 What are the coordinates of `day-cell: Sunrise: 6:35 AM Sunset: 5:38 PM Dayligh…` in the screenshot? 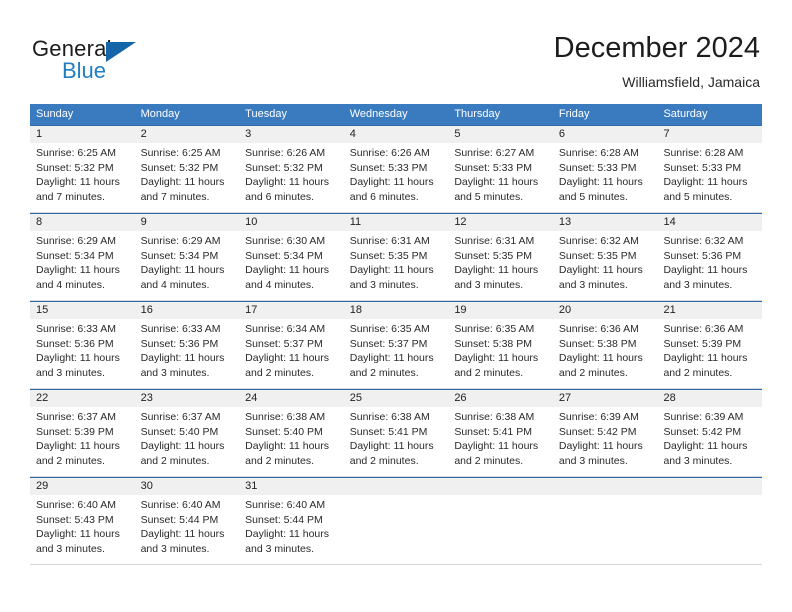 It's located at (500, 353).